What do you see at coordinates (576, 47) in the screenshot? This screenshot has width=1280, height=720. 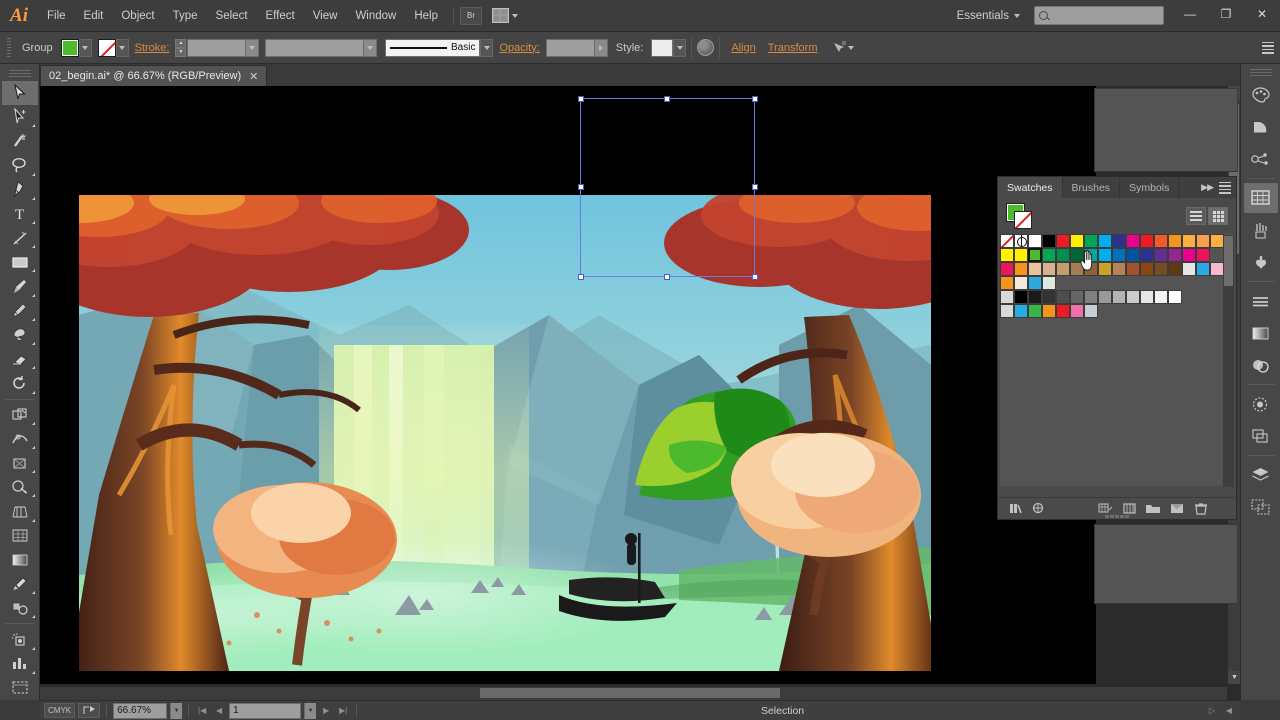 I see `opacity-field` at bounding box center [576, 47].